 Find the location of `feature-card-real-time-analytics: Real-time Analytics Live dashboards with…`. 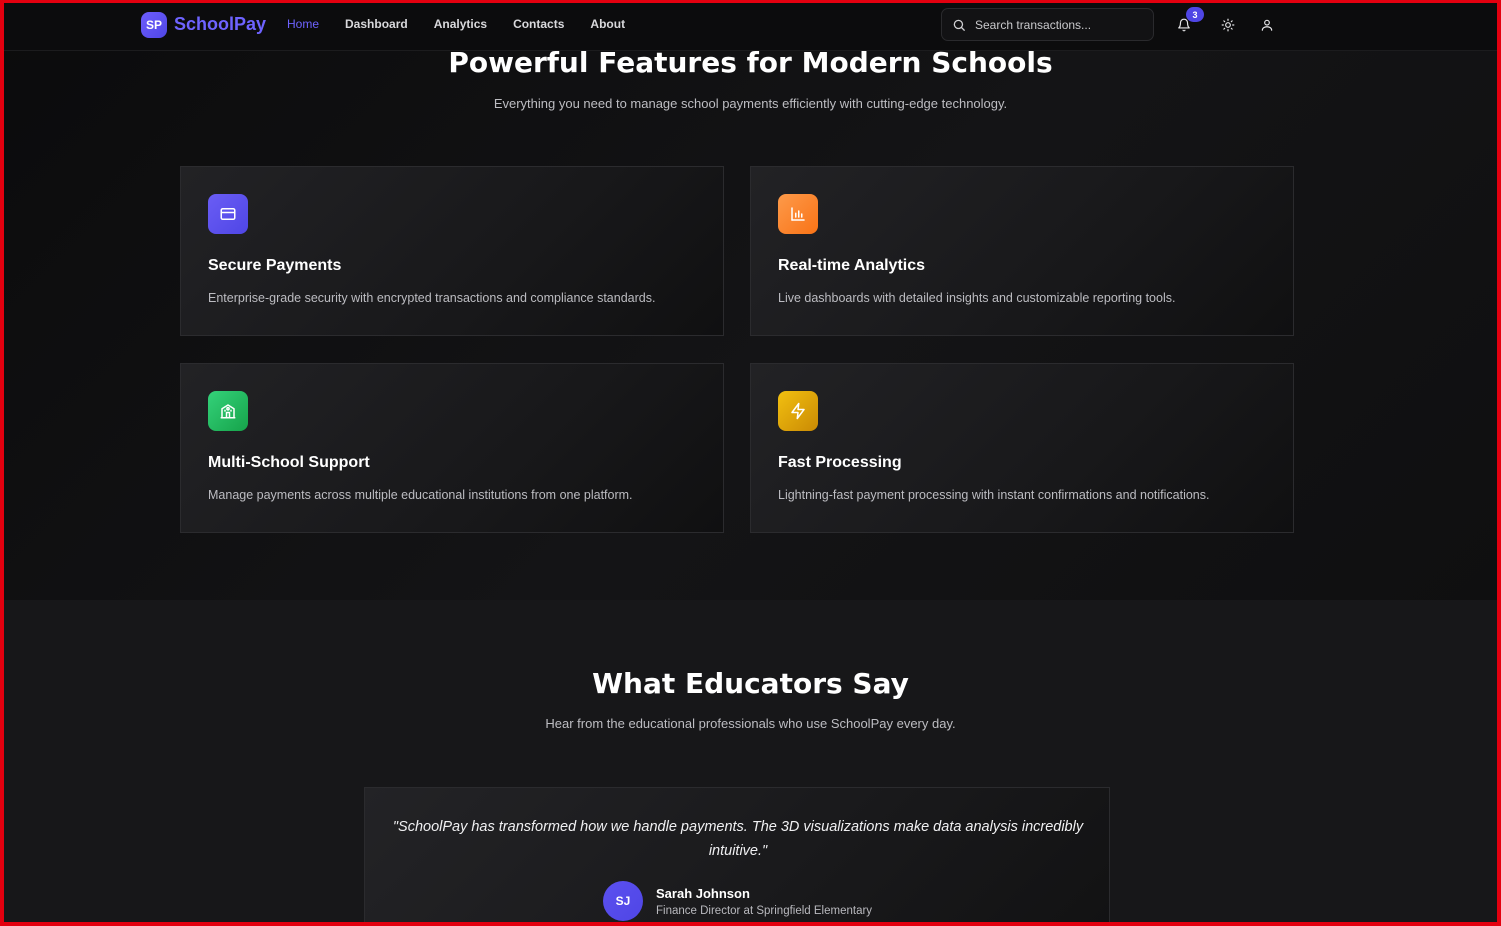

feature-card-real-time-analytics: Real-time Analytics Live dashboards with… is located at coordinates (1022, 251).